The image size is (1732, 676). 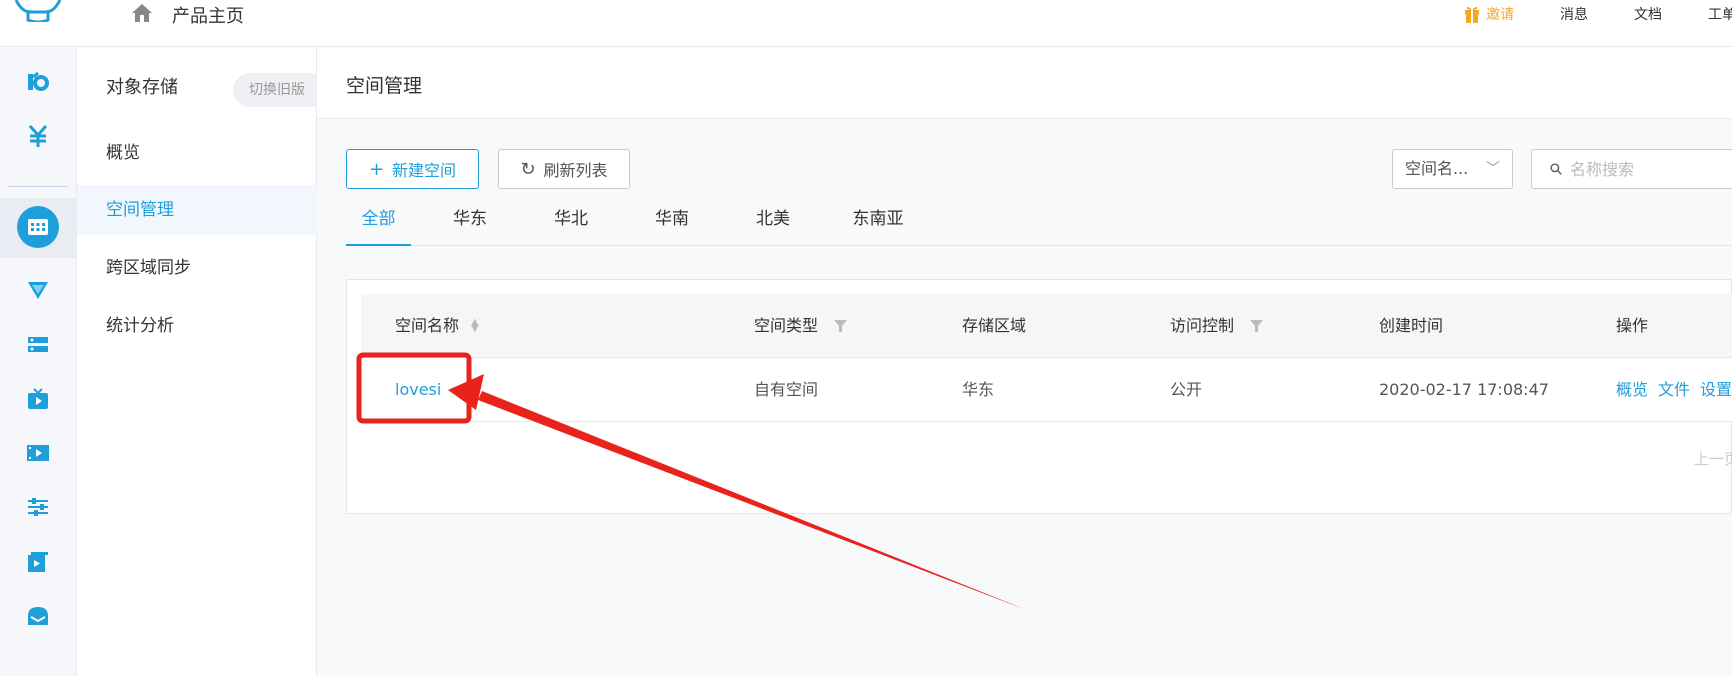 What do you see at coordinates (786, 325) in the screenshot?
I see `column-header-type-label: 空间类型` at bounding box center [786, 325].